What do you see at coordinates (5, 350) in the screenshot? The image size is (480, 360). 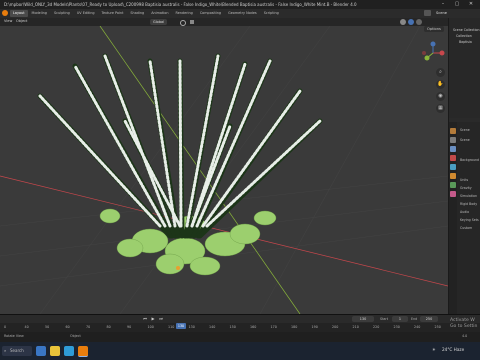 I see `search-icon: ⌕` at bounding box center [5, 350].